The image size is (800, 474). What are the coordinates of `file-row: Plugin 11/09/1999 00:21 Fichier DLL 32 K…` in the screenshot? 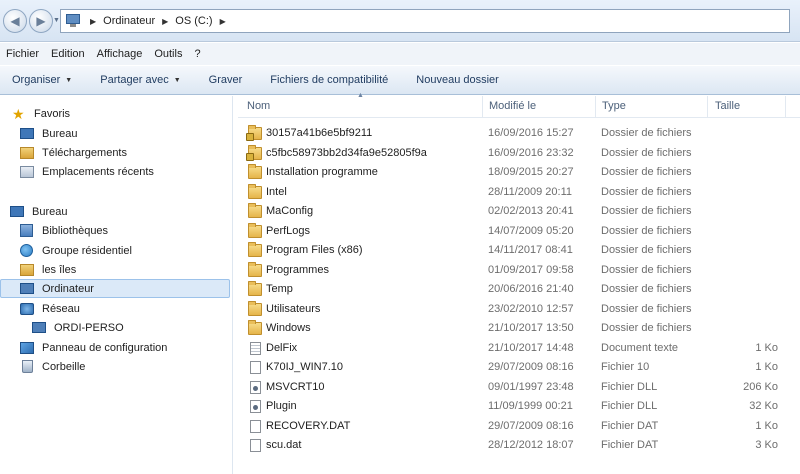 It's located at (519, 407).